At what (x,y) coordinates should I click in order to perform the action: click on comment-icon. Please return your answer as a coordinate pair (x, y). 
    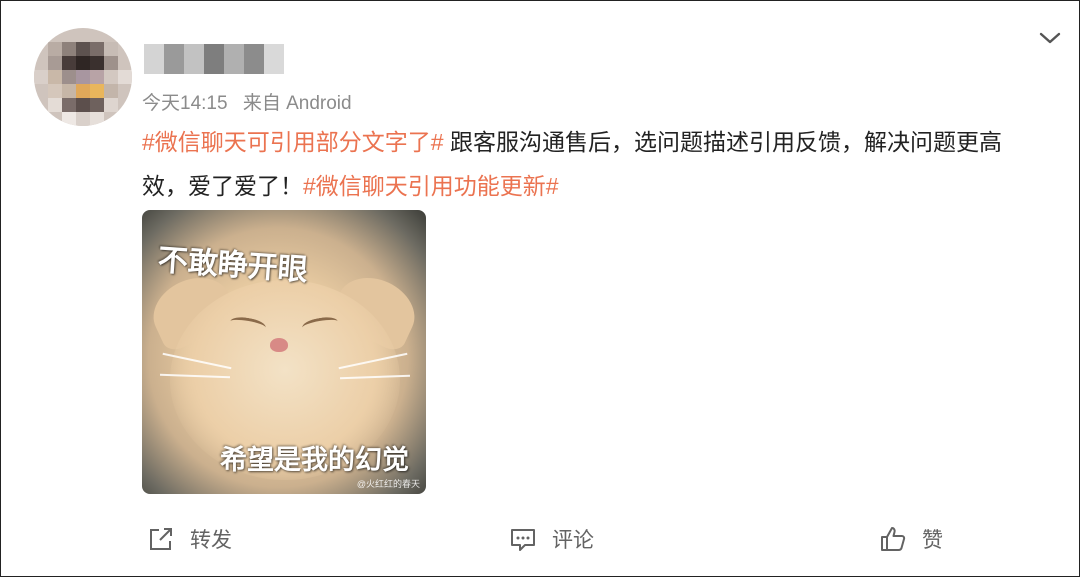
    Looking at the image, I should click on (523, 540).